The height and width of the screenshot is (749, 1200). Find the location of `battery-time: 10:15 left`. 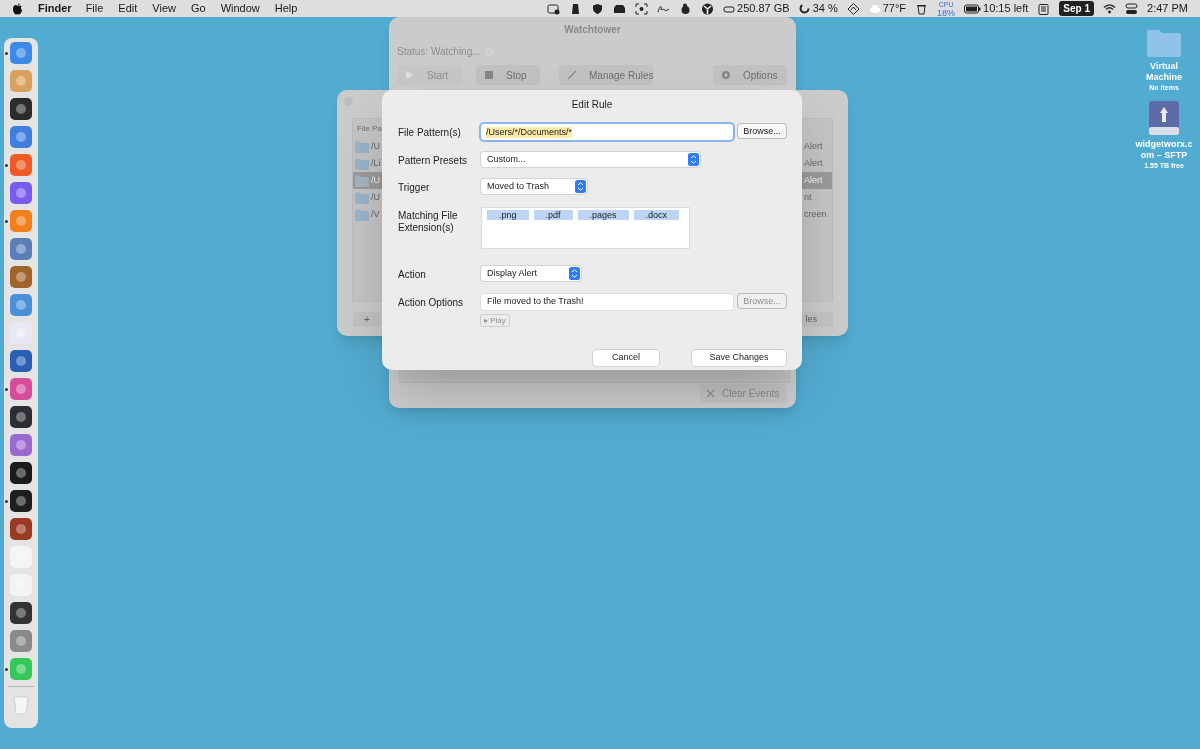

battery-time: 10:15 left is located at coordinates (1006, 9).